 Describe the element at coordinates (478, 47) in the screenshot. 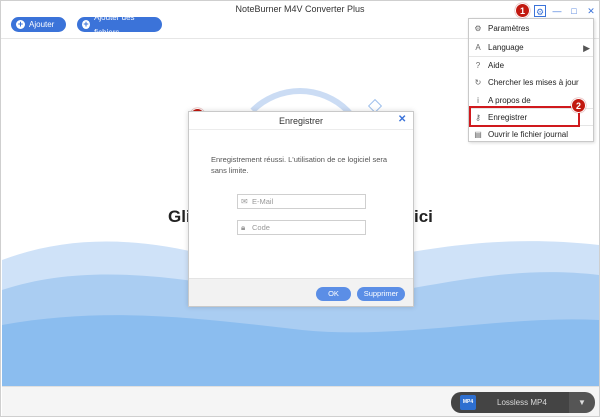

I see `language-icon: A` at that location.